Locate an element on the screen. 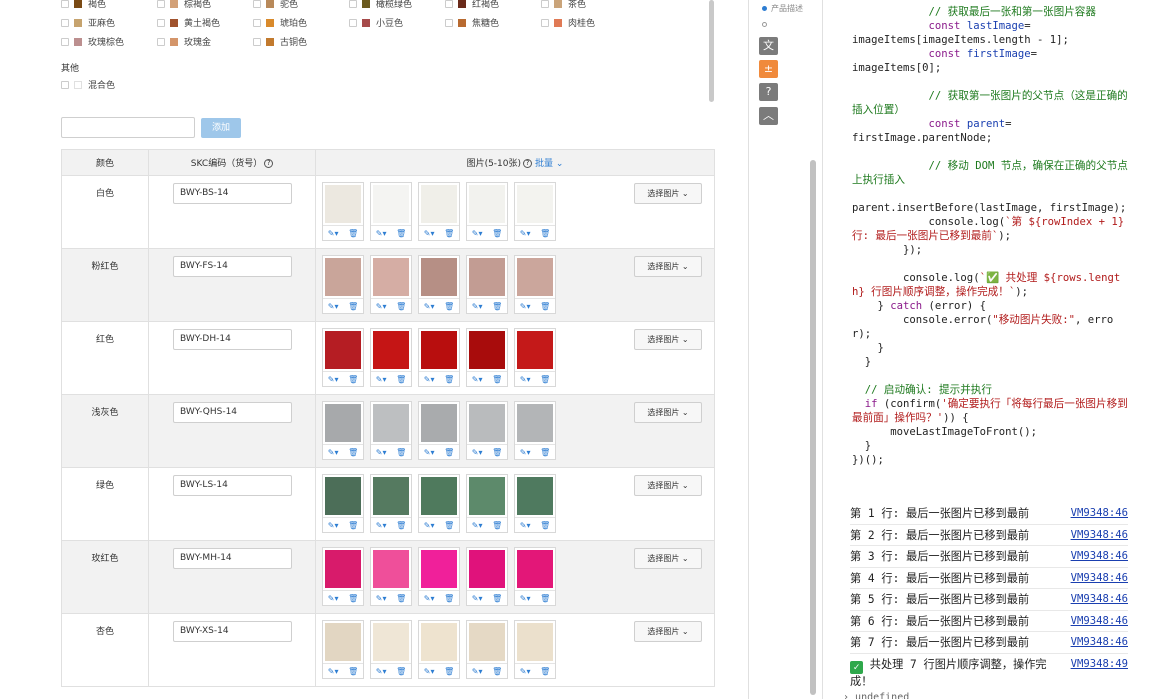  skc-input: BWY-XS-14 is located at coordinates (232, 631).